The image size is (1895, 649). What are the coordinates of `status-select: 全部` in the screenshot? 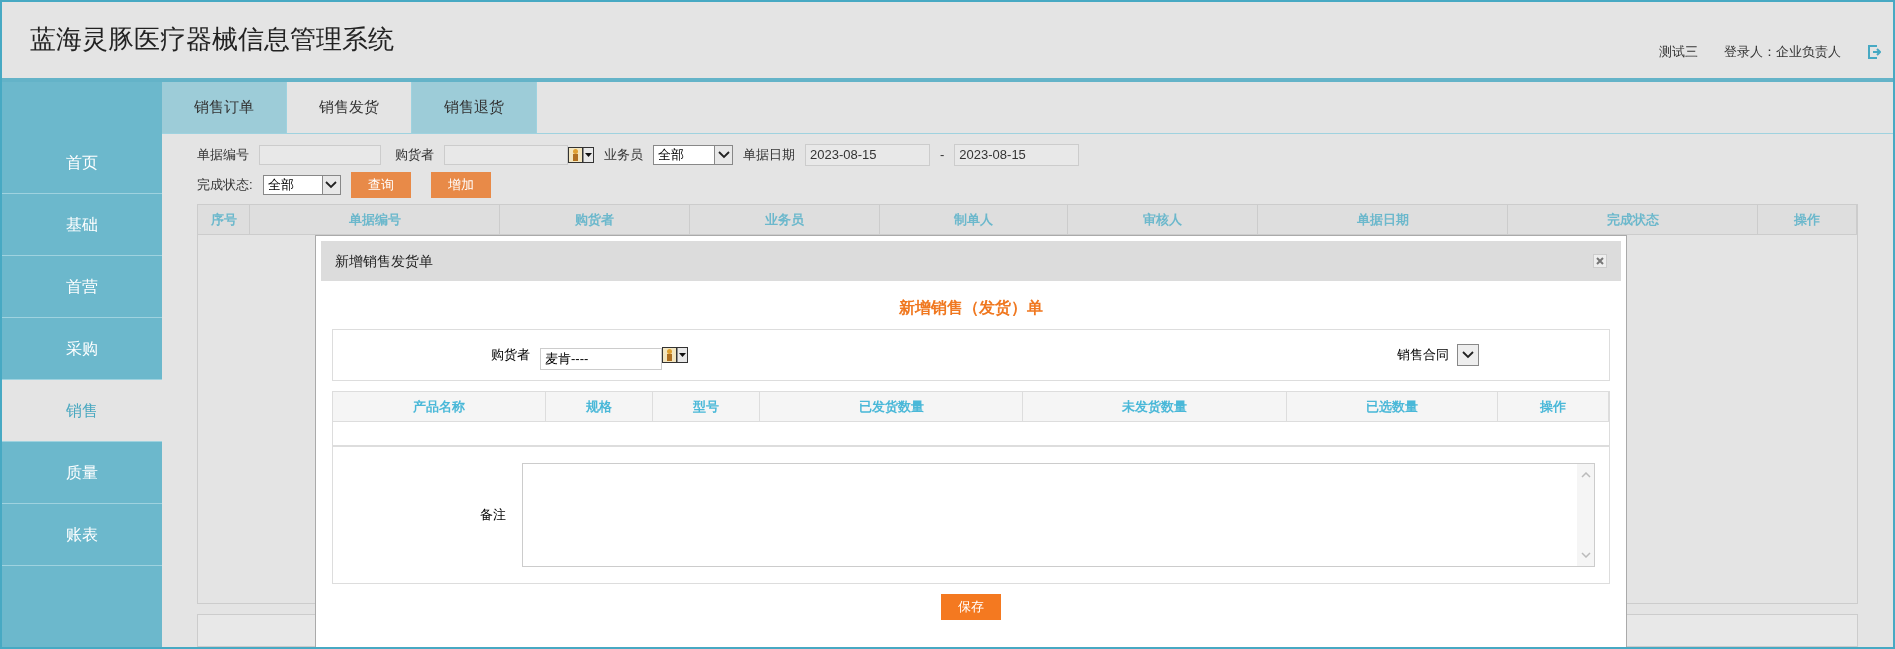 It's located at (301, 185).